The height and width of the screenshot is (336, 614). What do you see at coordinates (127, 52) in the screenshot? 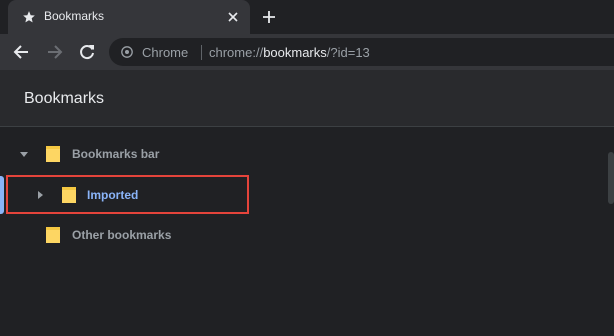
I see `chrome-icon` at bounding box center [127, 52].